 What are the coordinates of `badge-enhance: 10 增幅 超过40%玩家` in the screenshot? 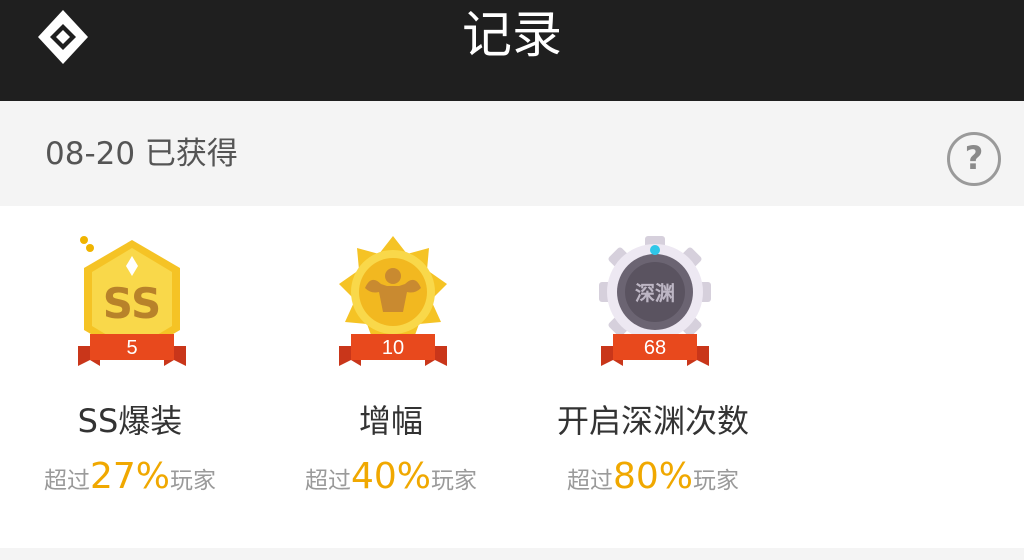 It's located at (391, 363).